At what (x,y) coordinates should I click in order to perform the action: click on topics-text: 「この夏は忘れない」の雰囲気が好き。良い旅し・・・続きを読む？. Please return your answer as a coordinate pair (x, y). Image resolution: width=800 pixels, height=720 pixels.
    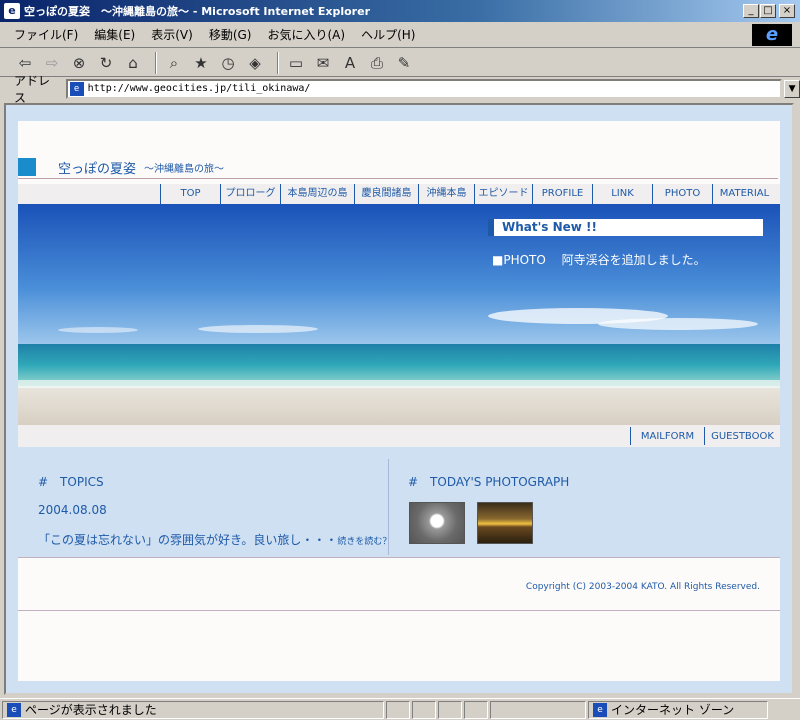
    Looking at the image, I should click on (214, 539).